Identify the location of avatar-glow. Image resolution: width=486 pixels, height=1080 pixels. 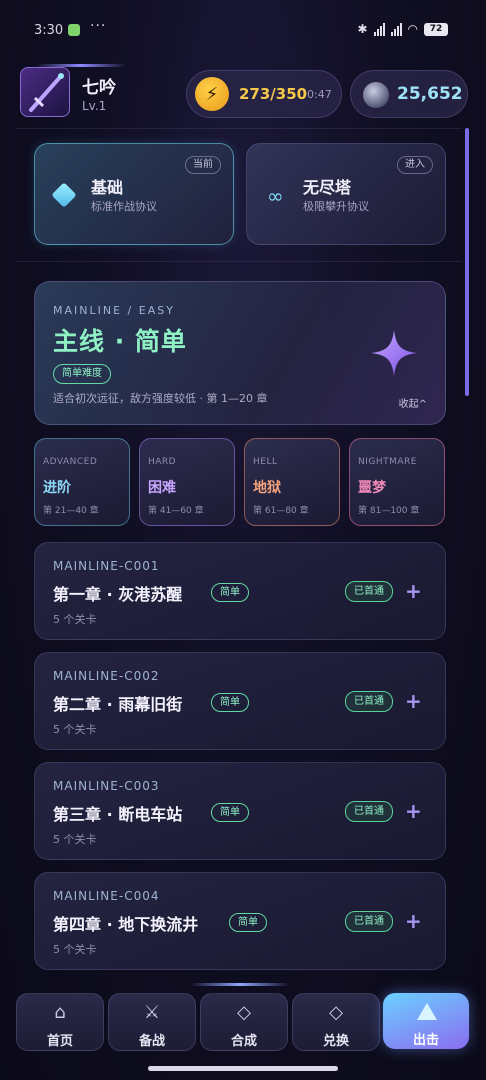
(81, 65).